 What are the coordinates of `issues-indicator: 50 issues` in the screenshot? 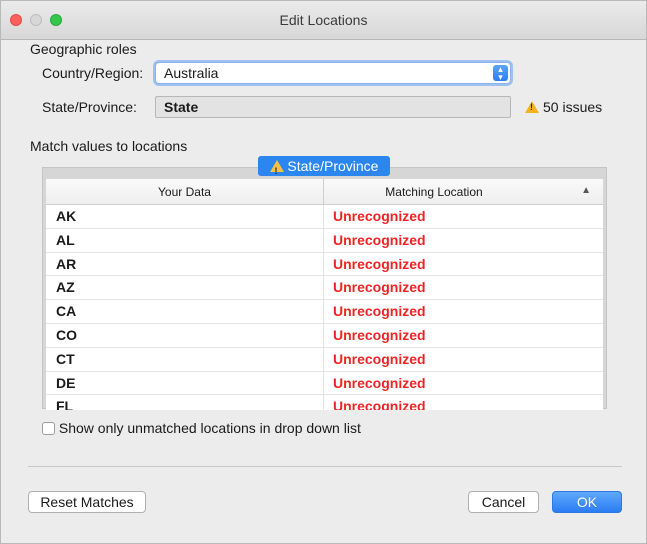 It's located at (563, 107).